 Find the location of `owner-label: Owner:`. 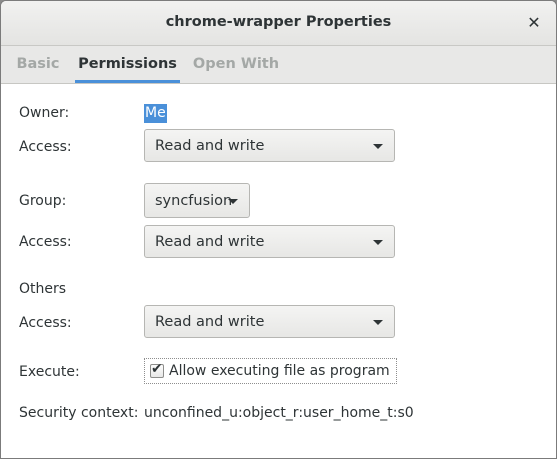

owner-label: Owner: is located at coordinates (44, 113).